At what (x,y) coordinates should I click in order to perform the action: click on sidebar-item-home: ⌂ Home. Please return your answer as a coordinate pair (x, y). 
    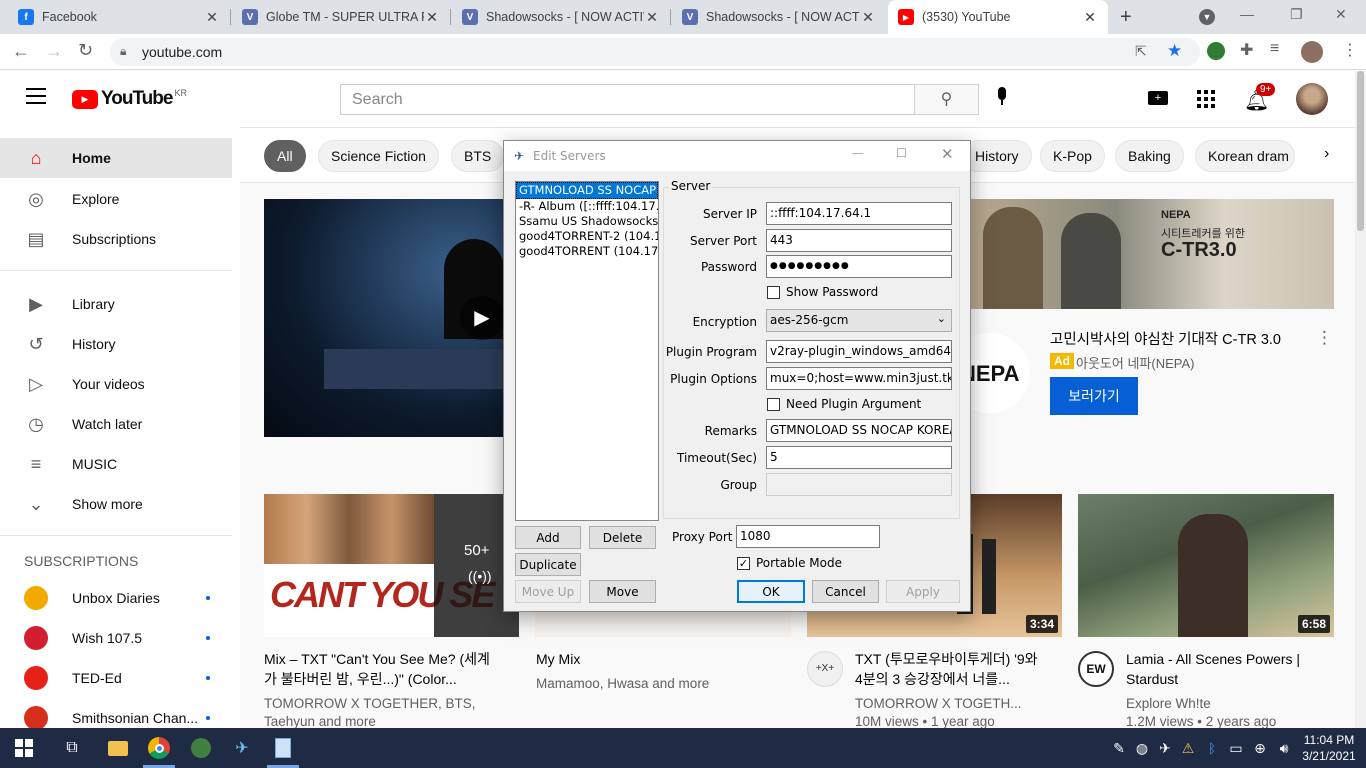
    Looking at the image, I should click on (116, 158).